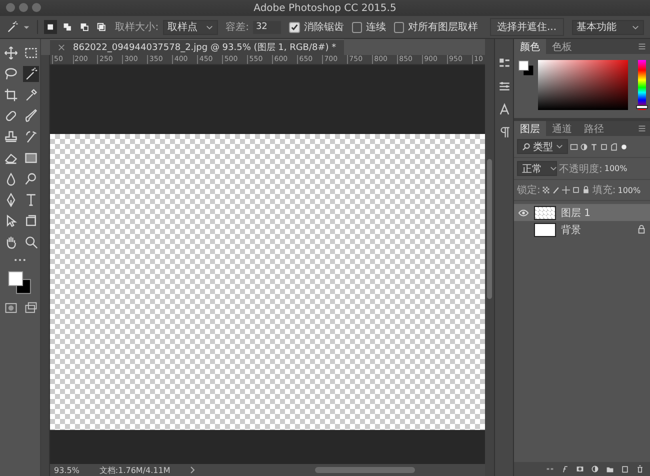 Image resolution: width=650 pixels, height=476 pixels. I want to click on layer-filter-dropdown: 类型, so click(542, 146).